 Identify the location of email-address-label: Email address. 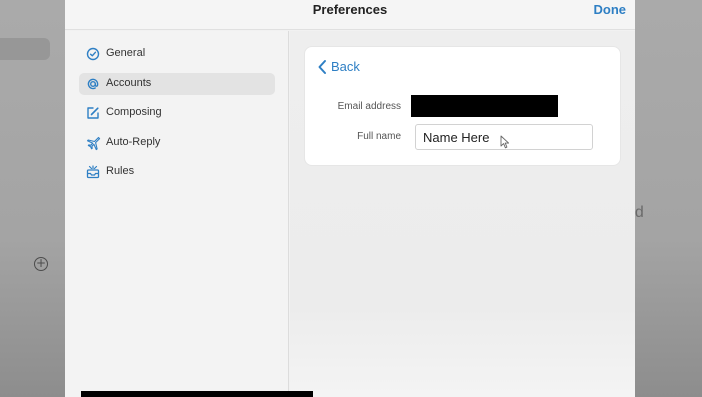
(369, 106).